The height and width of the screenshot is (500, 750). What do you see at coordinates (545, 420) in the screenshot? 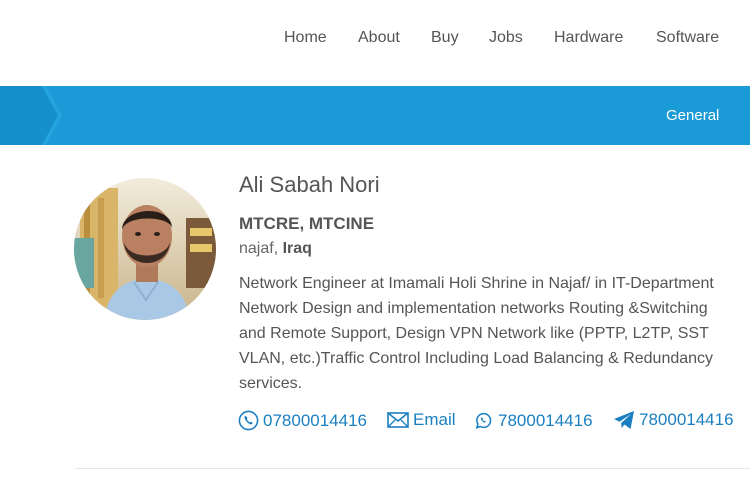
I see `whatsapp-label: 7800014416` at bounding box center [545, 420].